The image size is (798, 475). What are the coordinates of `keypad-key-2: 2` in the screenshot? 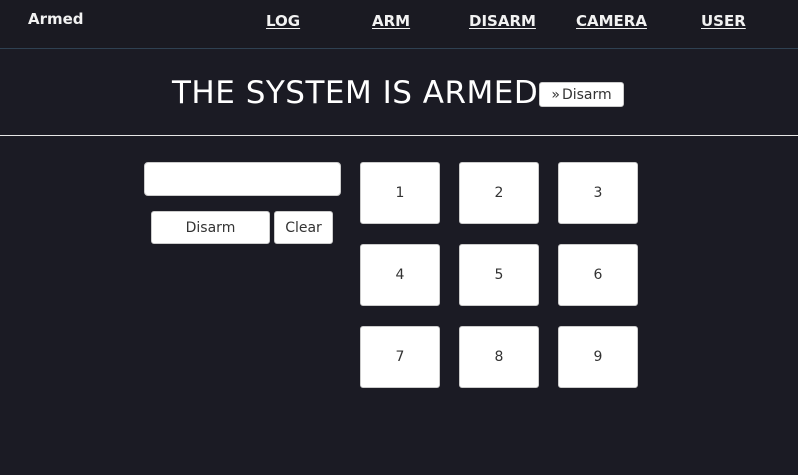 It's located at (499, 193).